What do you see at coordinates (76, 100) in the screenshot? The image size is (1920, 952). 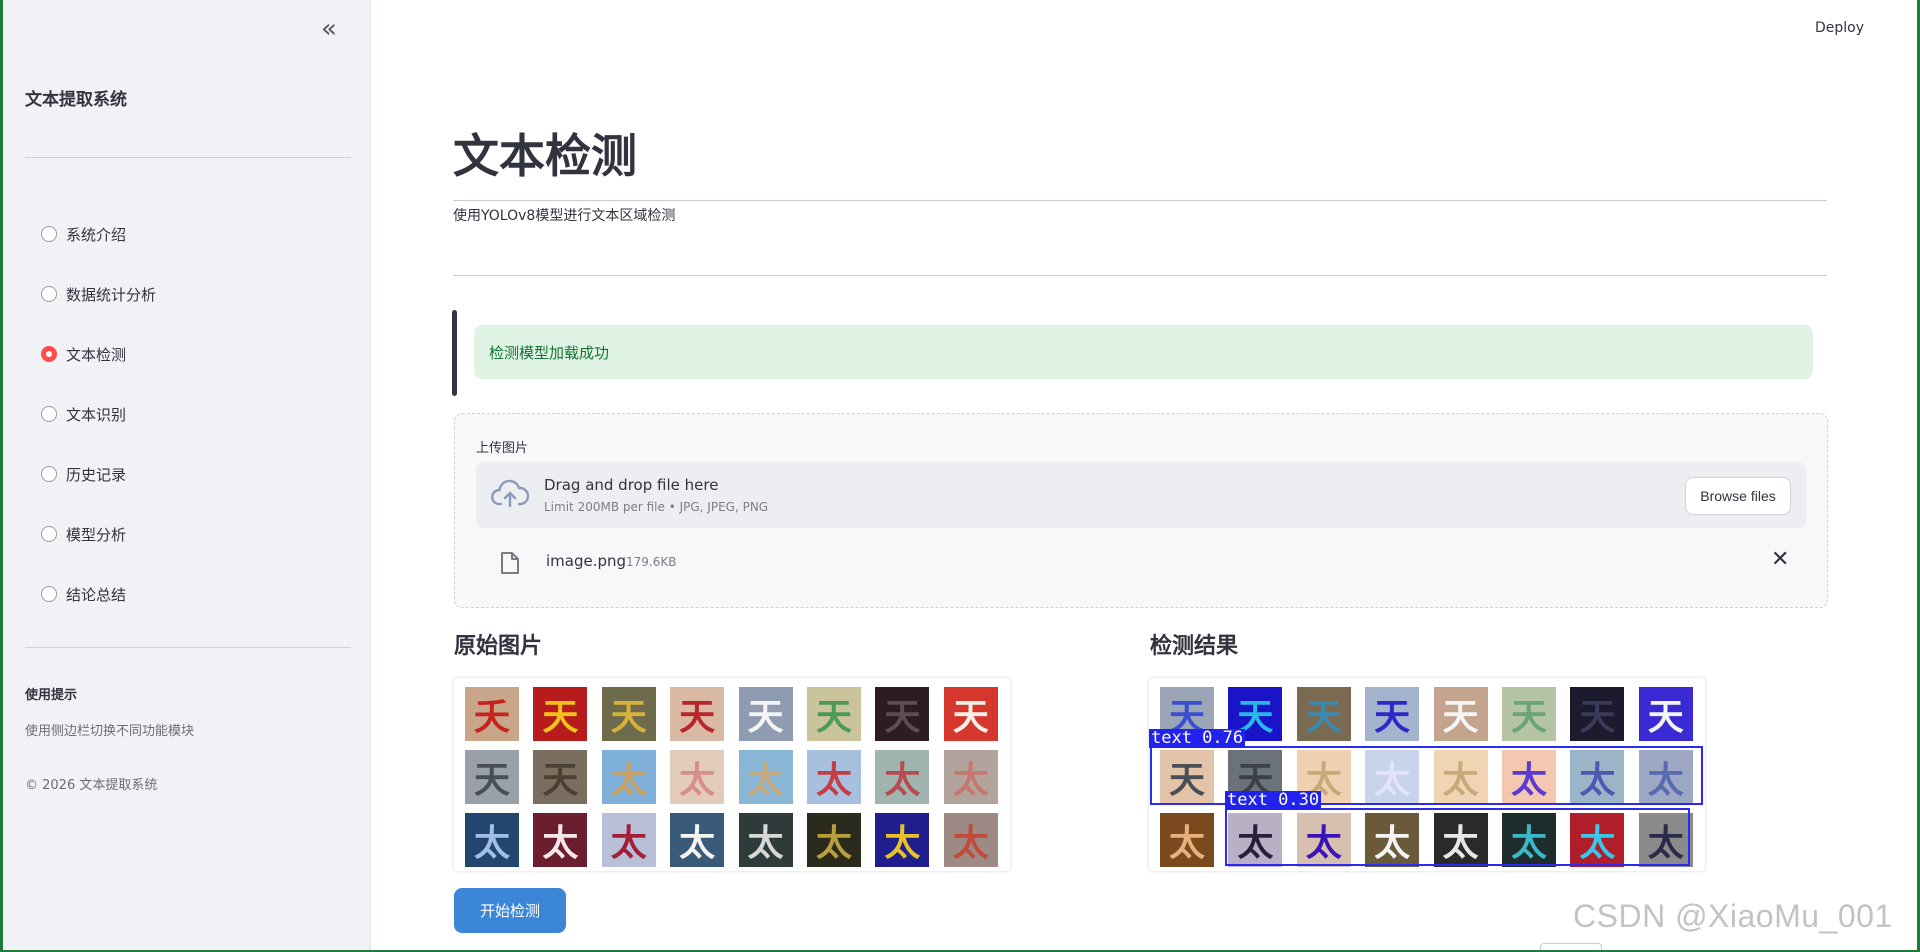 I see `sidebar-title: 文本提取系统` at bounding box center [76, 100].